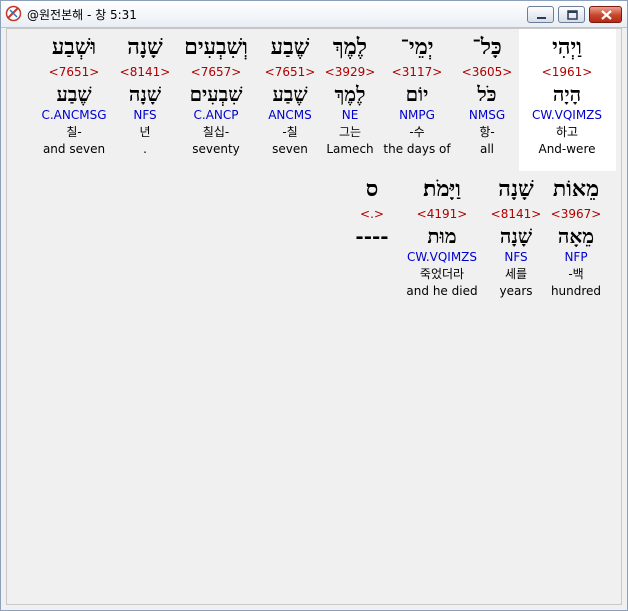 The image size is (628, 611). I want to click on english-gloss: years, so click(516, 291).